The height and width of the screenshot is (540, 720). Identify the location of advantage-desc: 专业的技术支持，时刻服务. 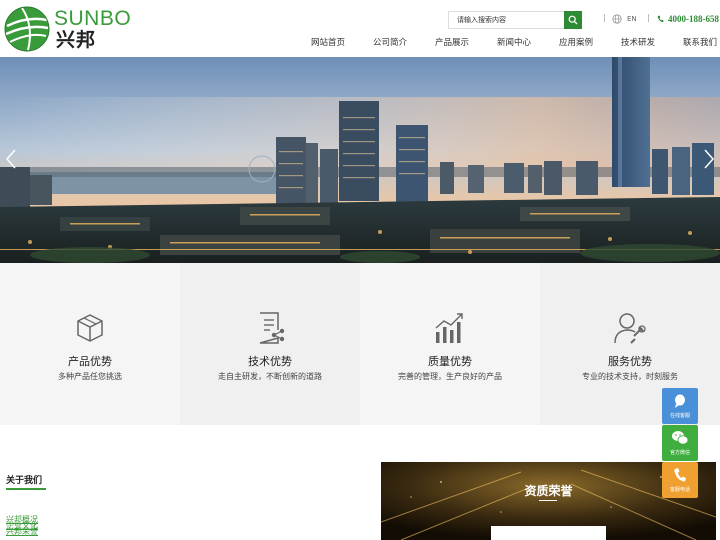
(630, 376).